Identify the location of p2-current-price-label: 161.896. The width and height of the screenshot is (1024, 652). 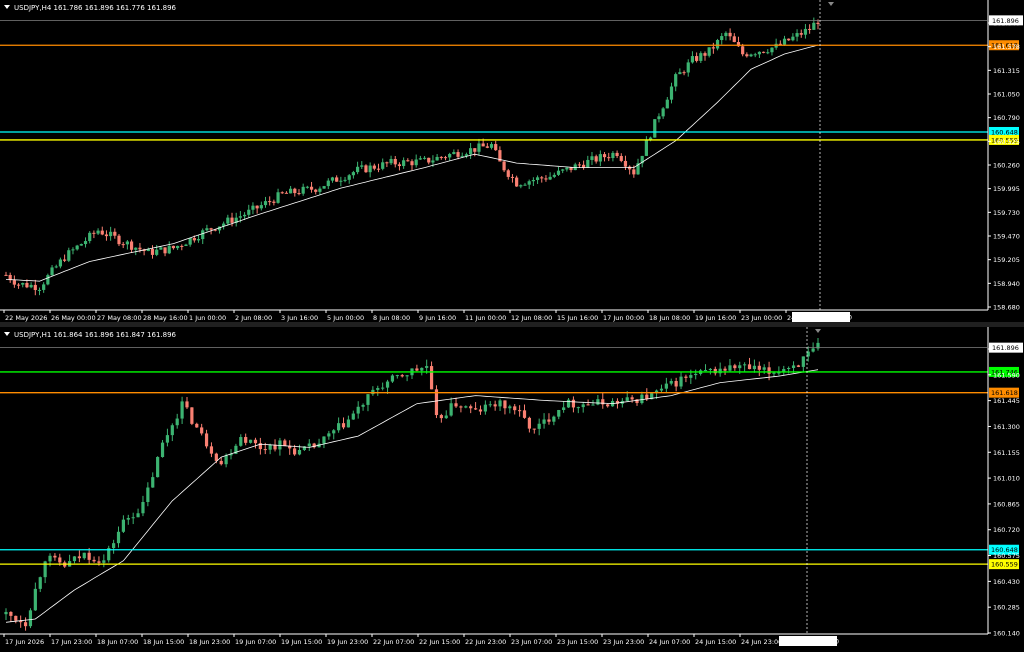
(1005, 348).